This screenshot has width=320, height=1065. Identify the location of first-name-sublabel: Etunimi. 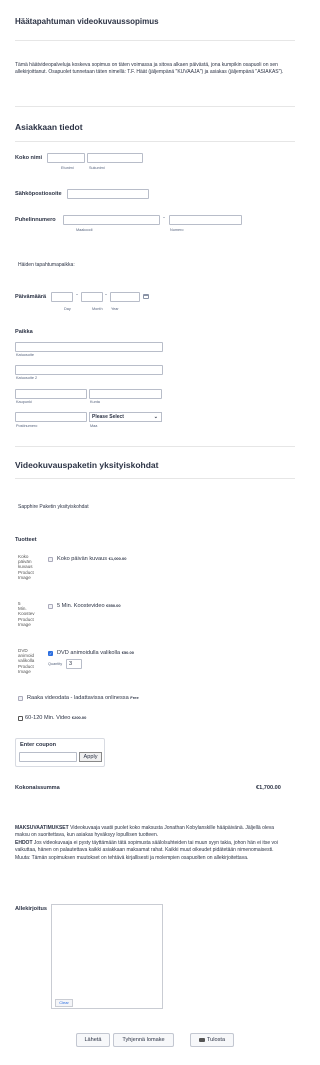
(67, 168).